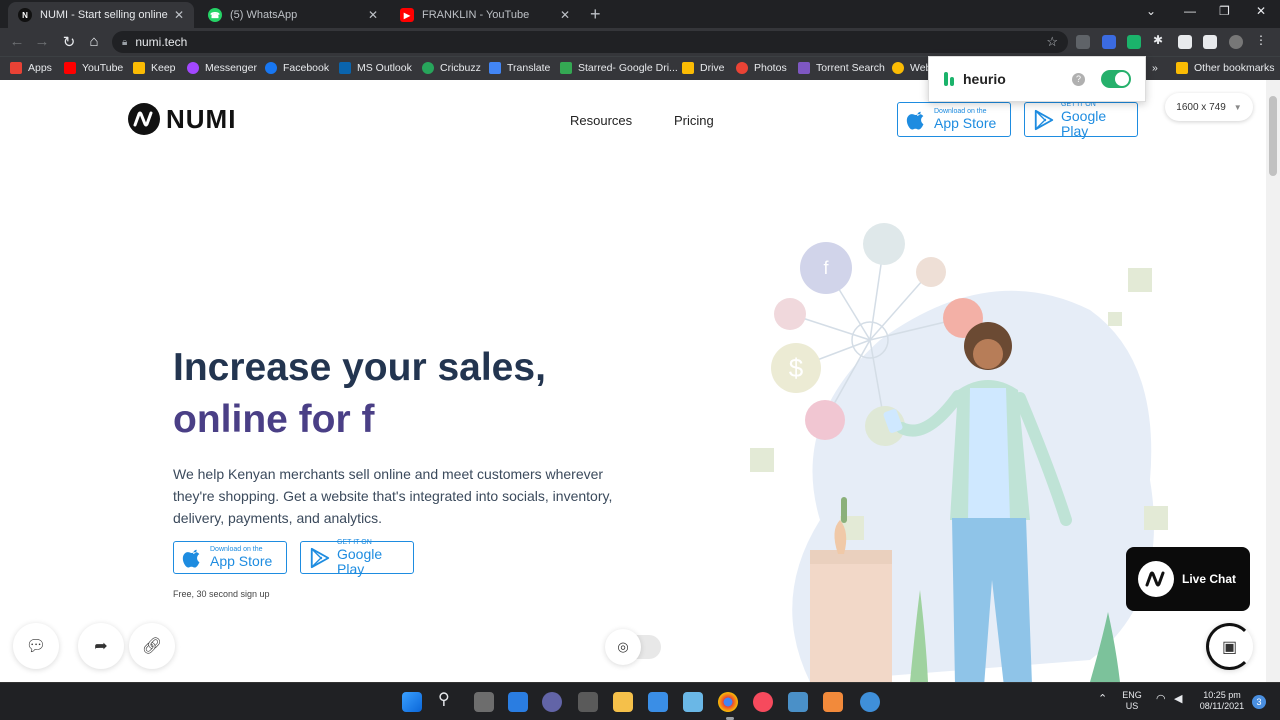 The image size is (1280, 720). What do you see at coordinates (911, 68) in the screenshot?
I see `bookmark-web: Web` at bounding box center [911, 68].